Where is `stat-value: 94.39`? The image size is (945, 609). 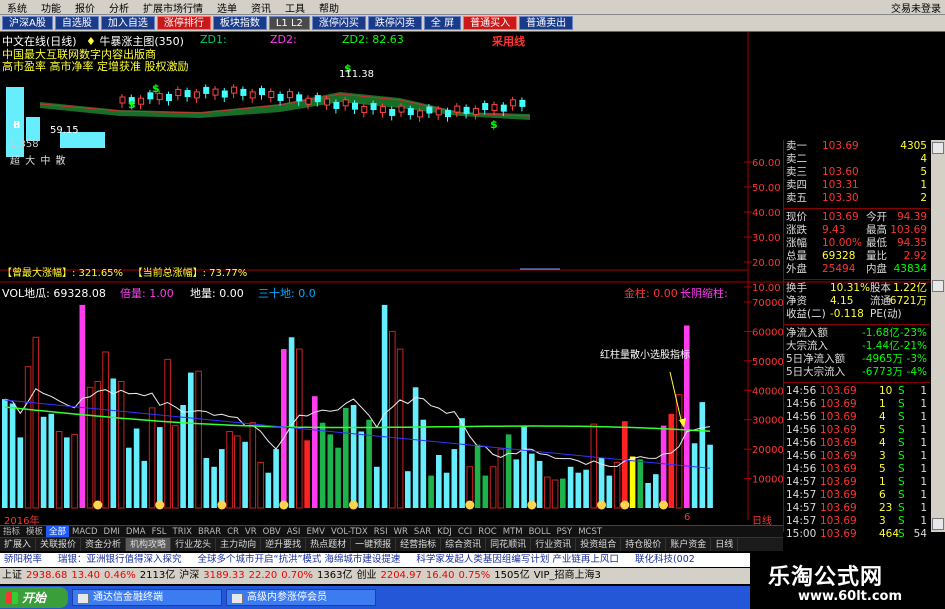
stat-value: 94.39 is located at coordinates (911, 217).